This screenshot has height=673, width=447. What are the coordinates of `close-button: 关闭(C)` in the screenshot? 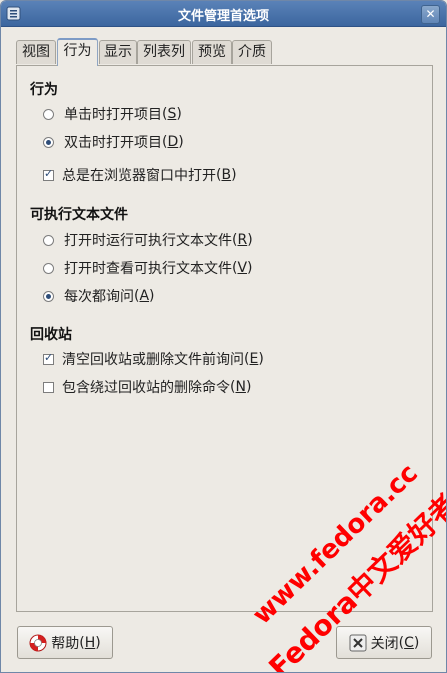 It's located at (384, 642).